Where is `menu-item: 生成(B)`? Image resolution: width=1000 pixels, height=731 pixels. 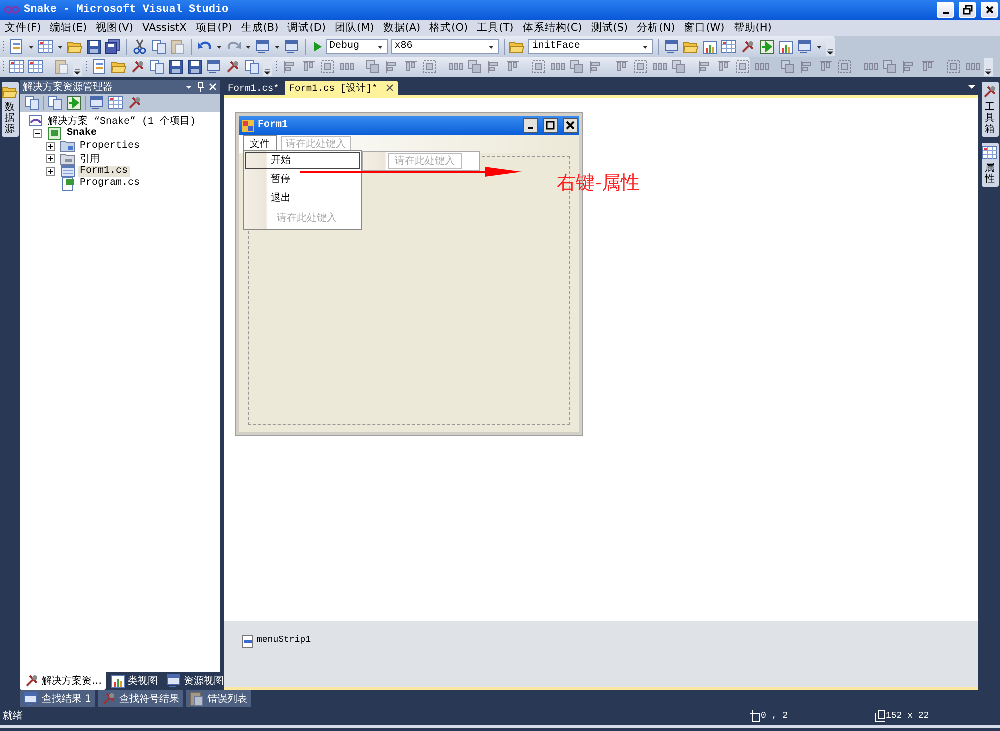
menu-item: 生成(B) is located at coordinates (262, 28).